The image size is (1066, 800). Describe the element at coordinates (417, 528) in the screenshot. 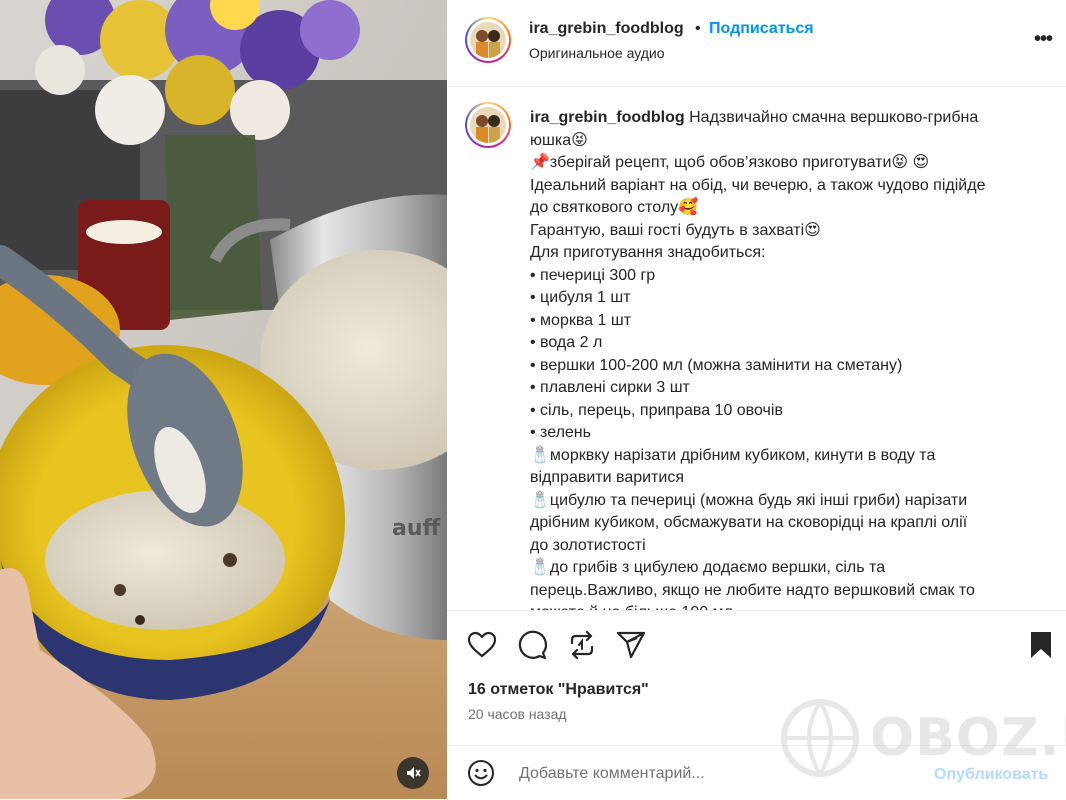

I see `pot-brand: auff` at that location.